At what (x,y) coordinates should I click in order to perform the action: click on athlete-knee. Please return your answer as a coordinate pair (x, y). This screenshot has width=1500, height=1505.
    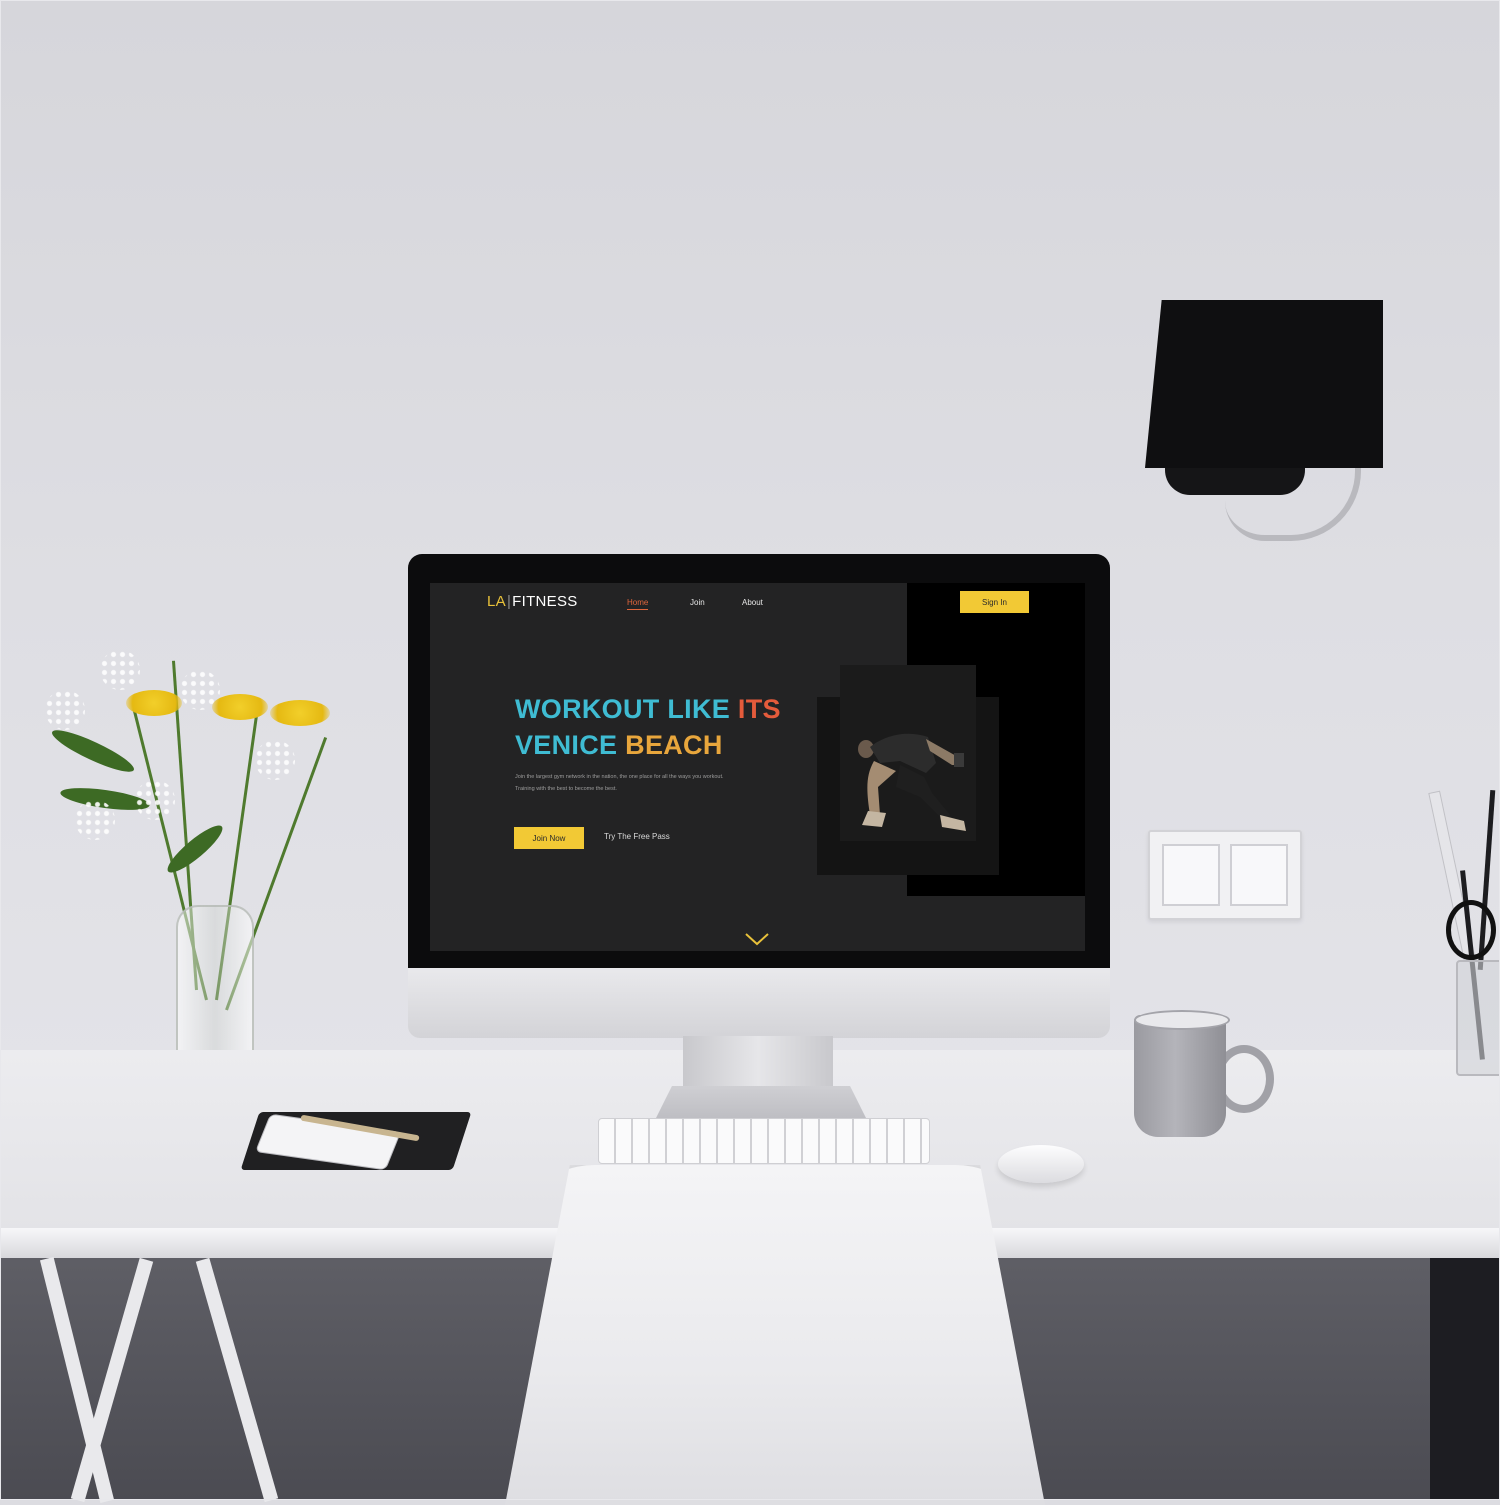
    Looking at the image, I should click on (874, 819).